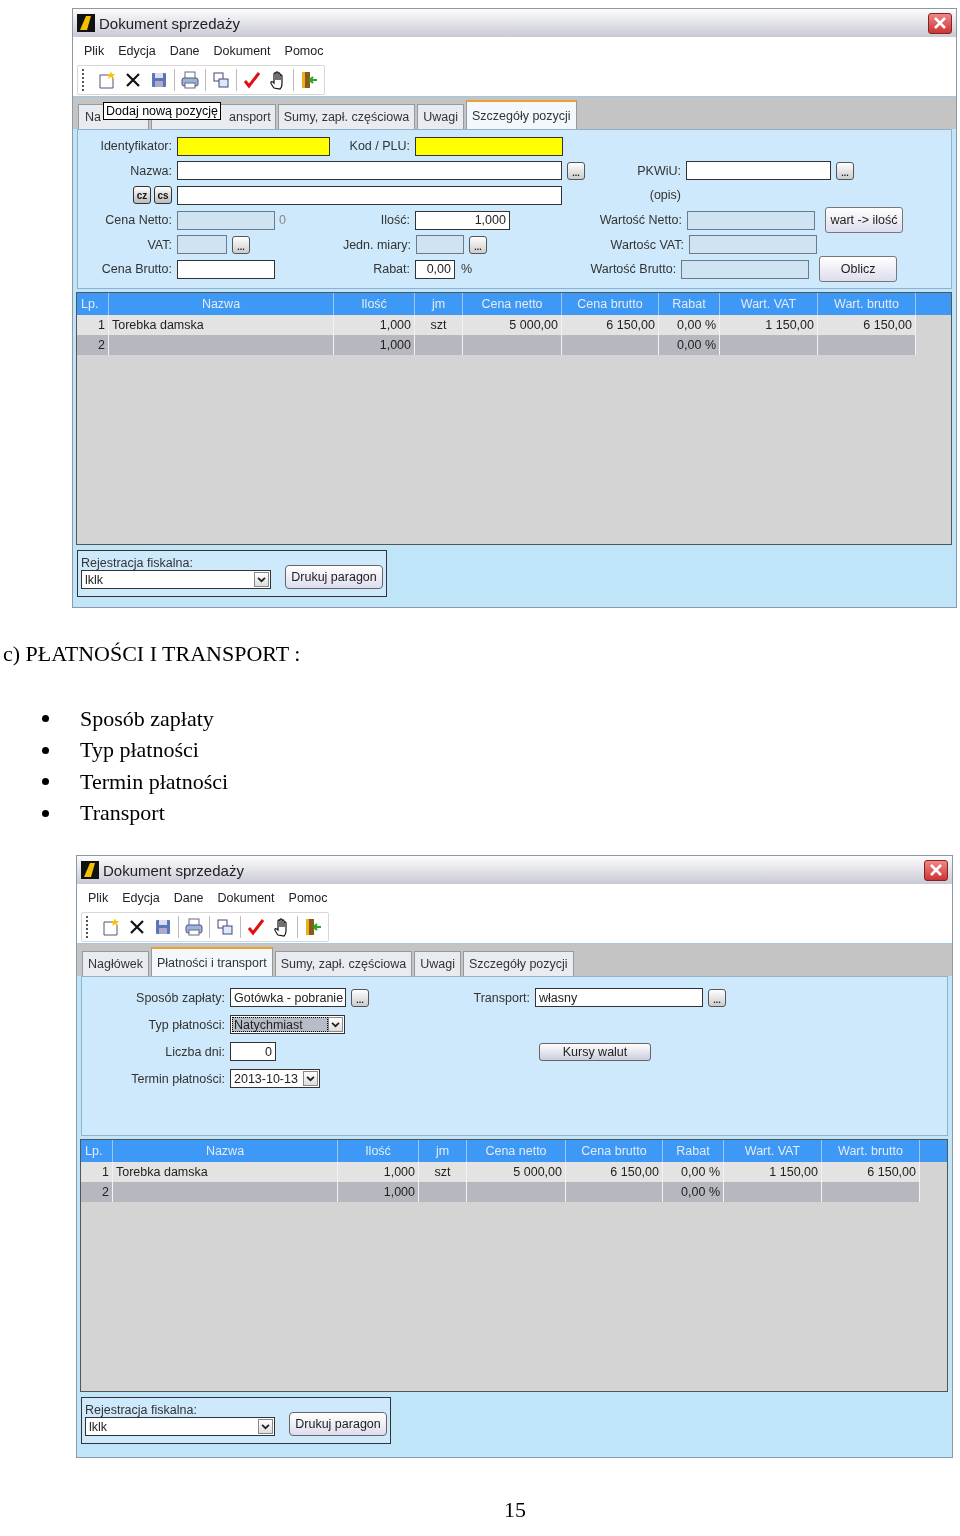  Describe the element at coordinates (152, 654) in the screenshot. I see `section-heading: c) PŁATNOŚCI I TRANSPORT :` at that location.